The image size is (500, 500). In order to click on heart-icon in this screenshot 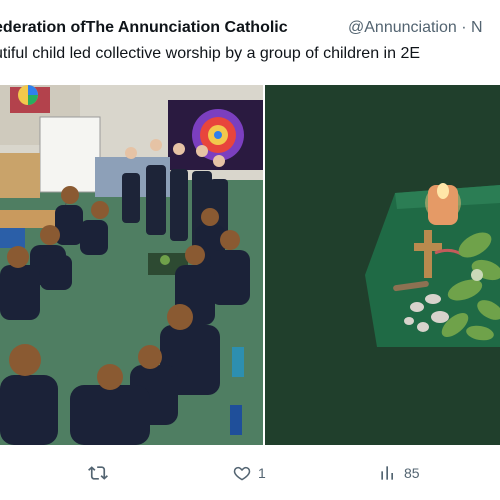, I will do `click(242, 473)`.